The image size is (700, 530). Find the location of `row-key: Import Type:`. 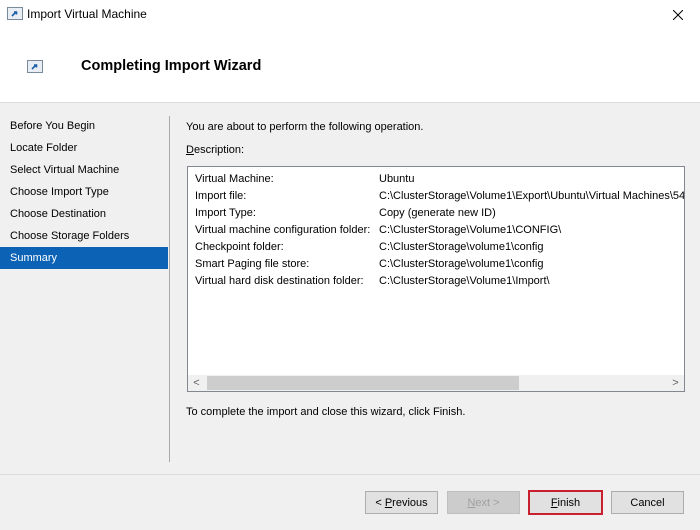

row-key: Import Type: is located at coordinates (225, 213).